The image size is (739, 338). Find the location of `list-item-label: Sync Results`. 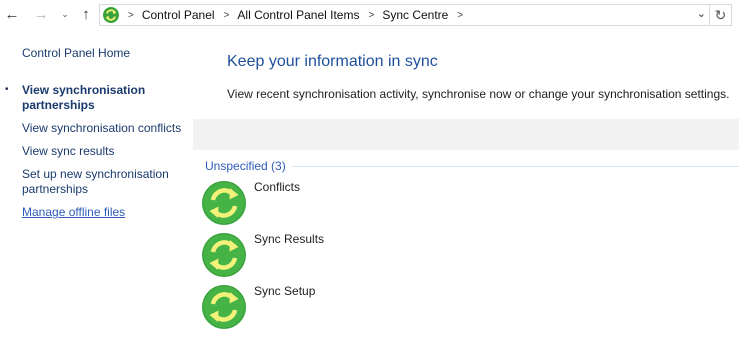

list-item-label: Sync Results is located at coordinates (289, 239).